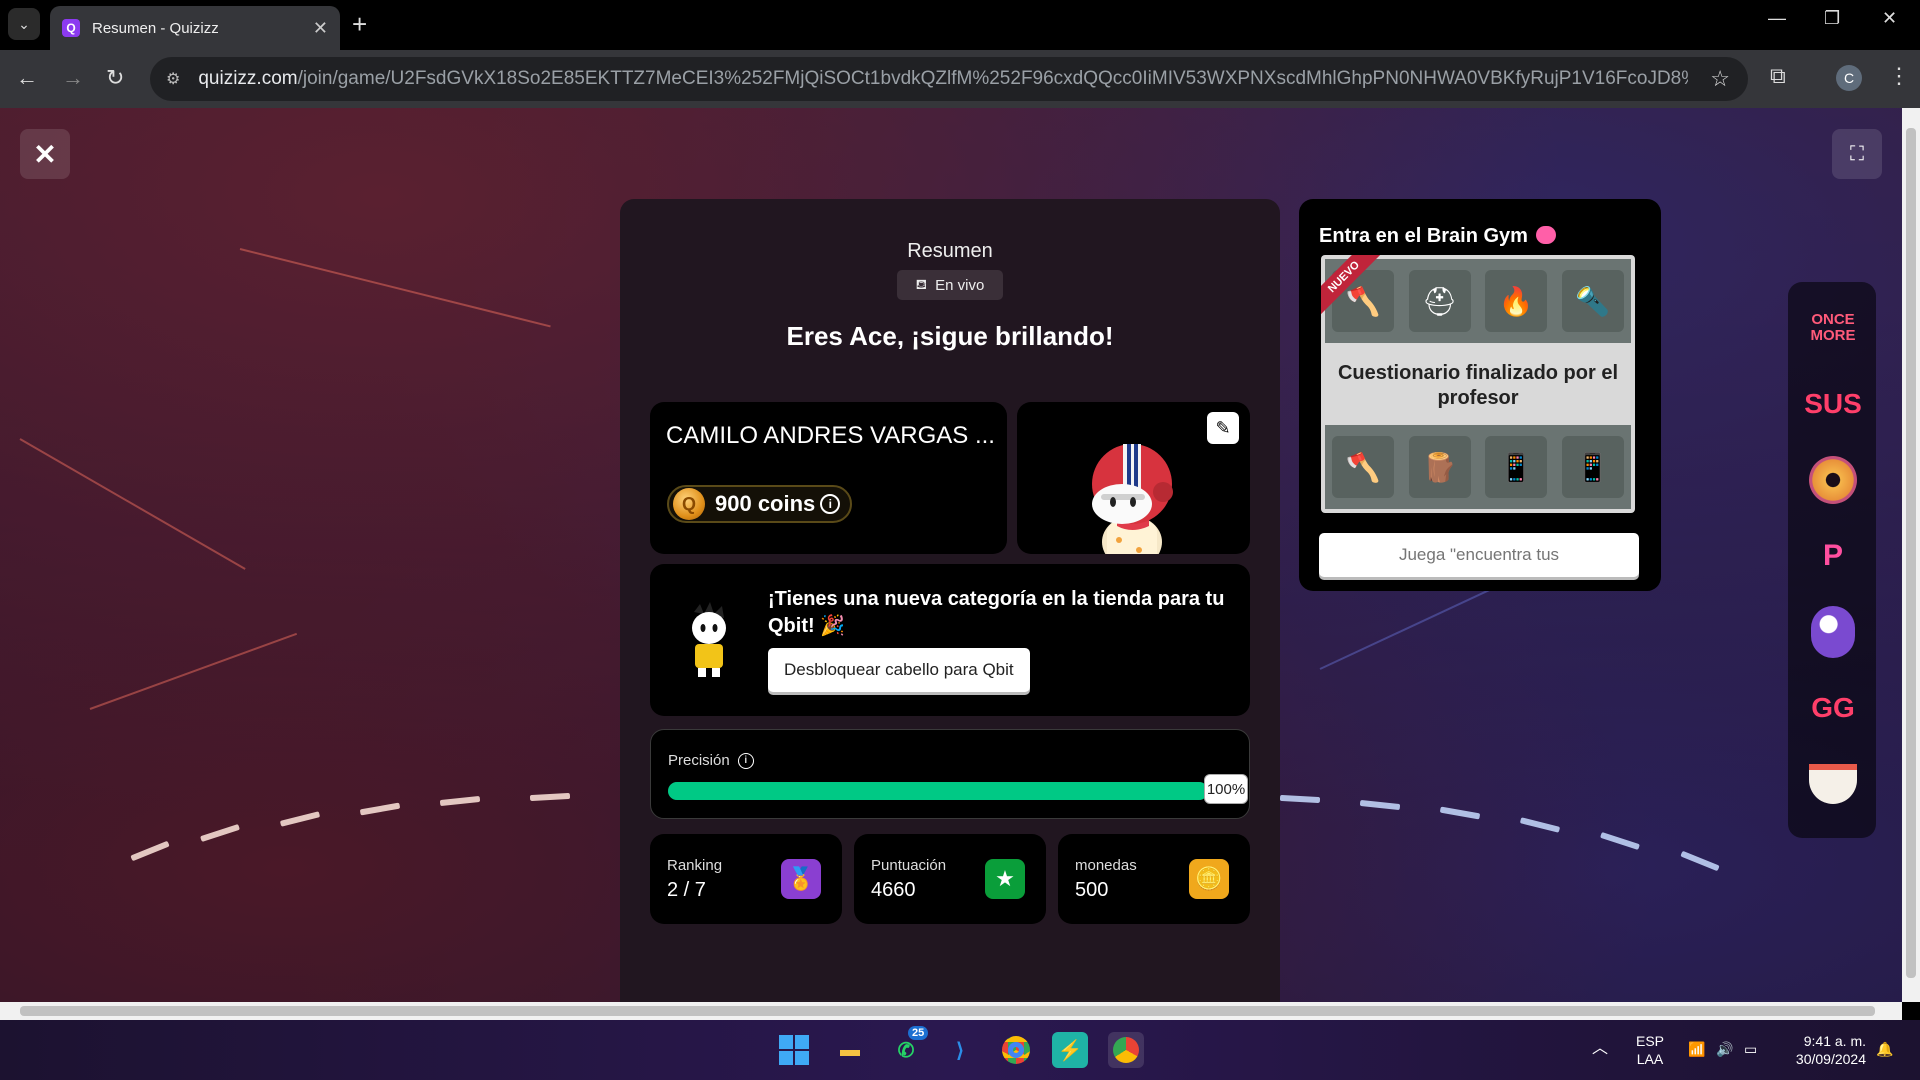 The height and width of the screenshot is (1080, 1920). Describe the element at coordinates (699, 760) in the screenshot. I see `accuracy-label: Precisión` at that location.